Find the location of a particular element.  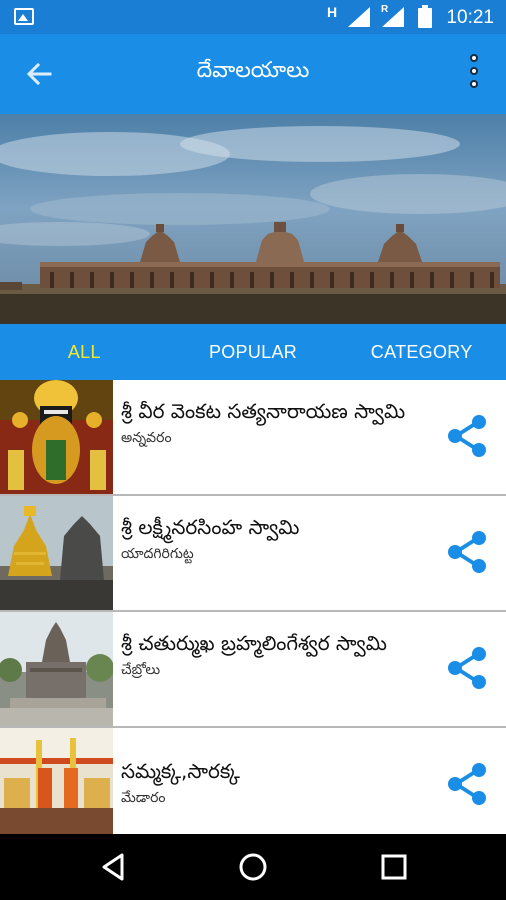

stone-temple-image is located at coordinates (56, 669).